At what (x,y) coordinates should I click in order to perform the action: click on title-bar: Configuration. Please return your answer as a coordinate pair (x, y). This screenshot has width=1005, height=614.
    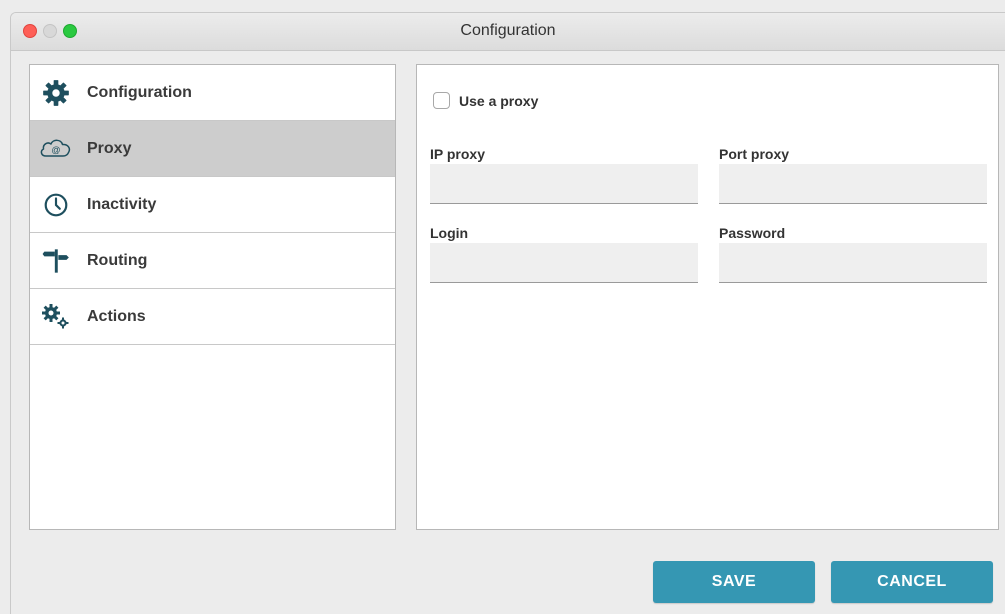
    Looking at the image, I should click on (508, 32).